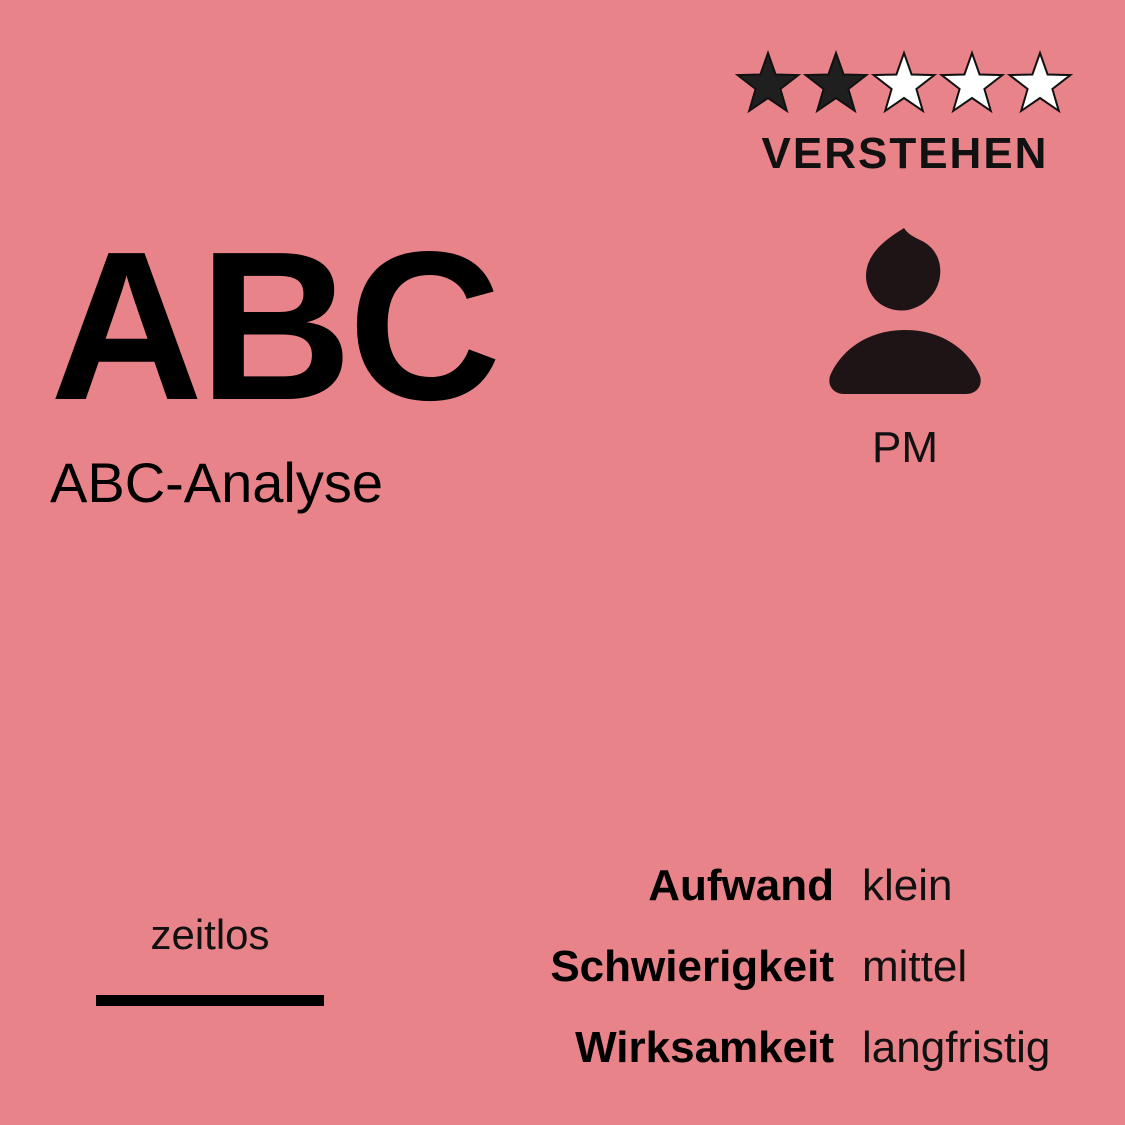 The image size is (1125, 1125). I want to click on attribute-key: Schwierigkeit, so click(692, 966).